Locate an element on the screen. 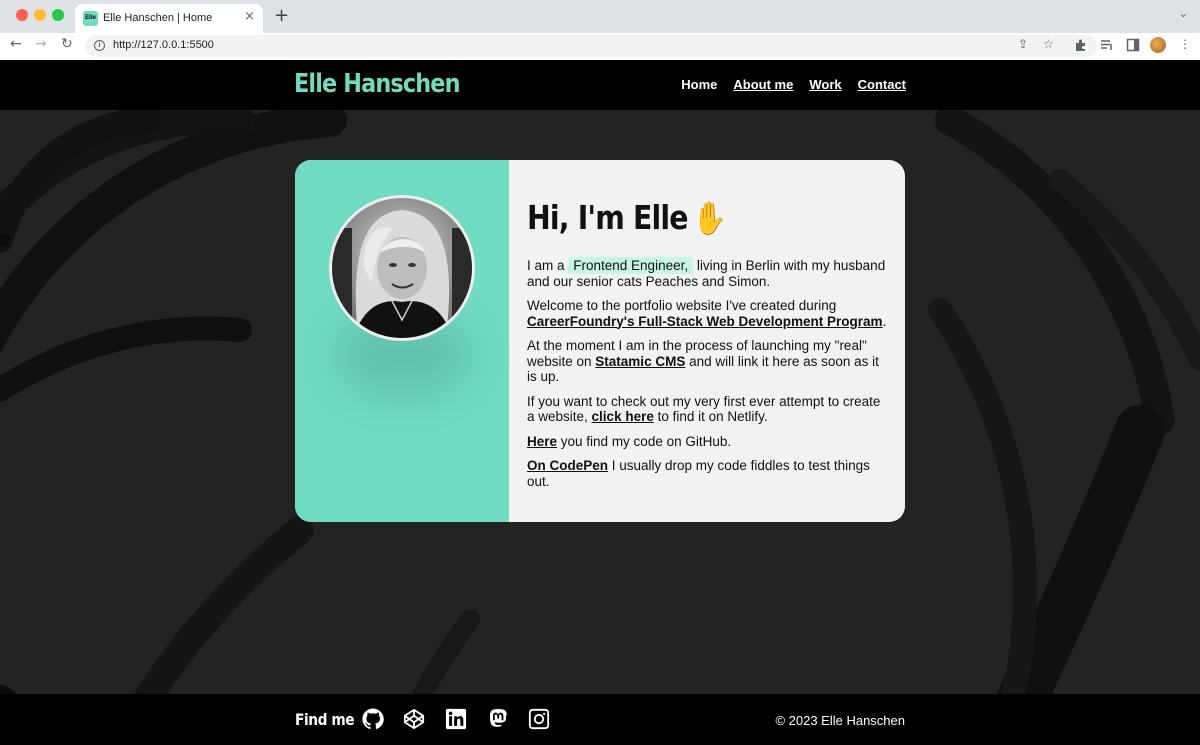 The height and width of the screenshot is (745, 1200). extensions-icon is located at coordinates (1081, 45).